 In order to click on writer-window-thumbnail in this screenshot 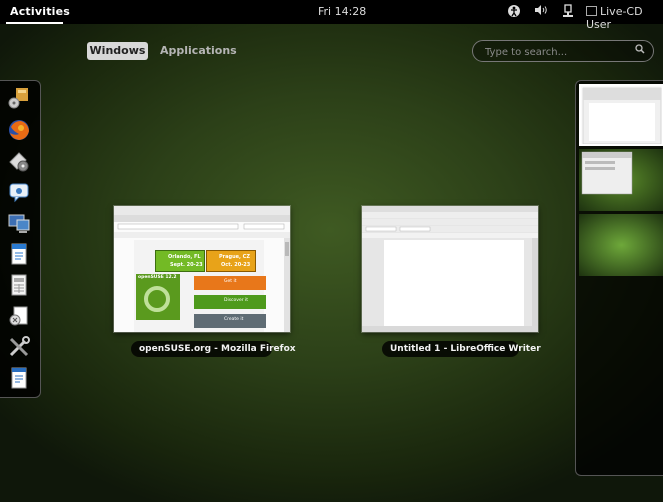, I will do `click(450, 269)`.